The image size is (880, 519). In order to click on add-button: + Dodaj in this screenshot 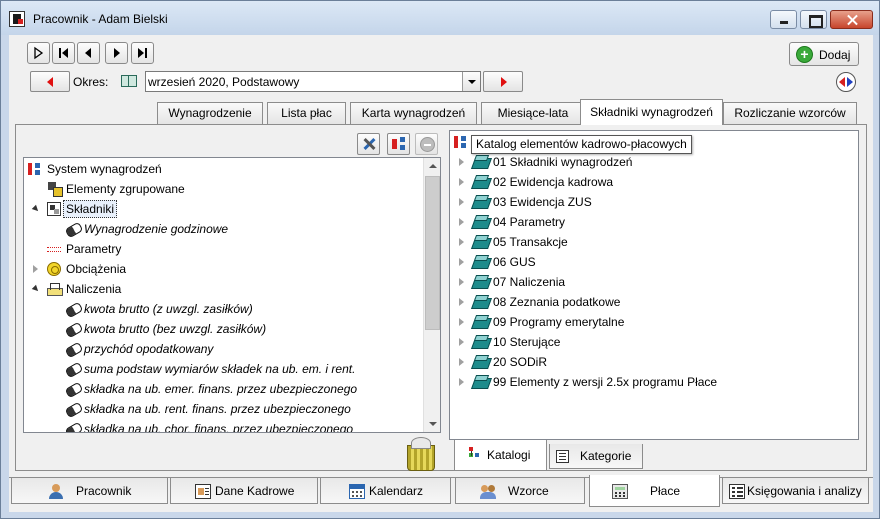, I will do `click(824, 54)`.